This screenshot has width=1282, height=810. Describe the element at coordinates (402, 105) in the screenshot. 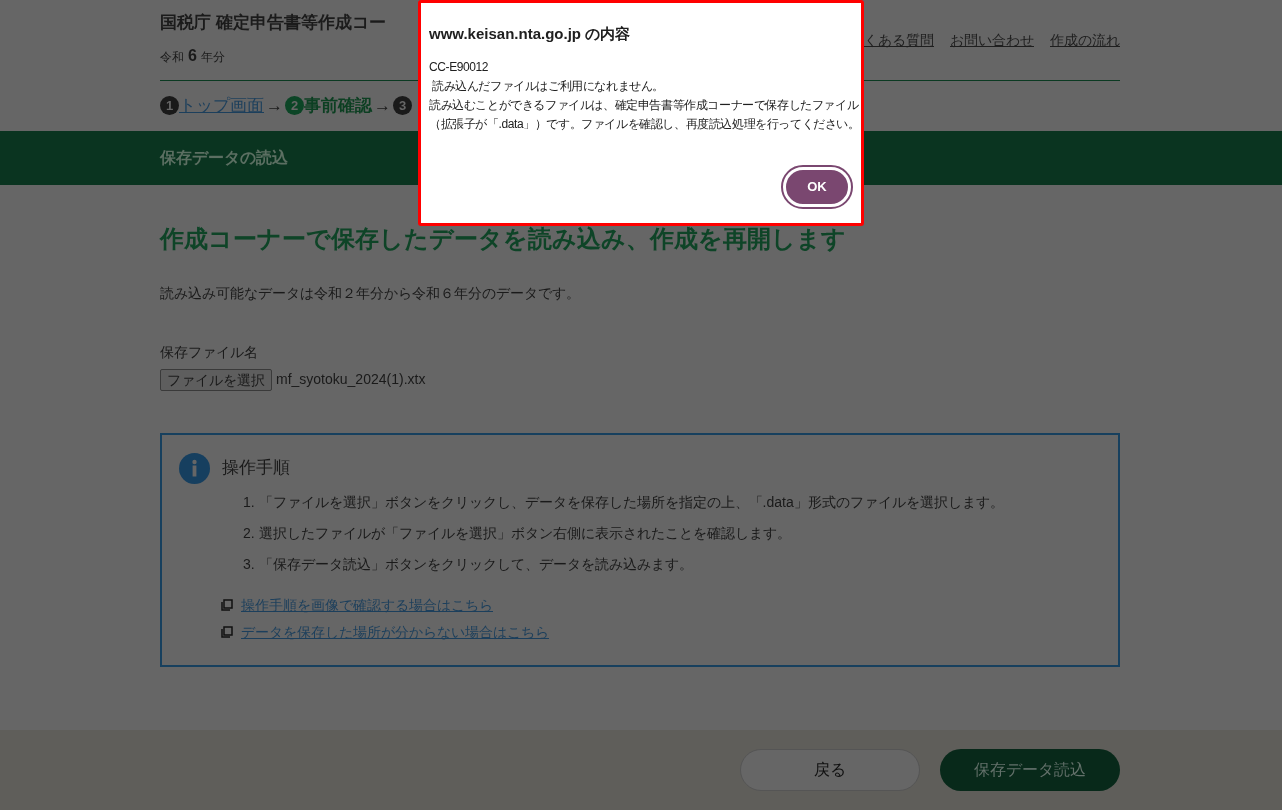

I see `step-number: 3` at that location.